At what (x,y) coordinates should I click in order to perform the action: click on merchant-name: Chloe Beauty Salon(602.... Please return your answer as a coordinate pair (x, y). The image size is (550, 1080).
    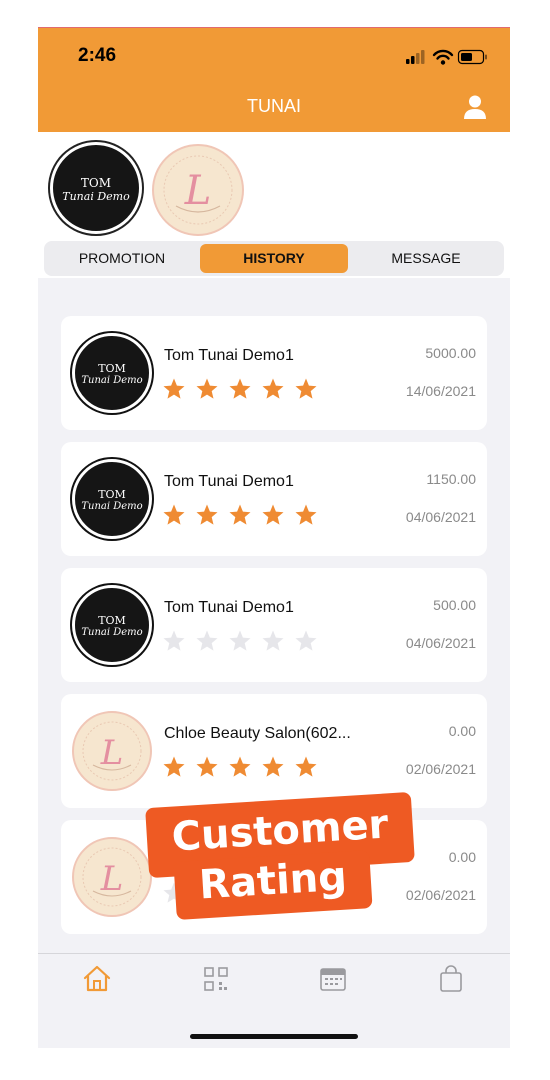
    Looking at the image, I should click on (257, 733).